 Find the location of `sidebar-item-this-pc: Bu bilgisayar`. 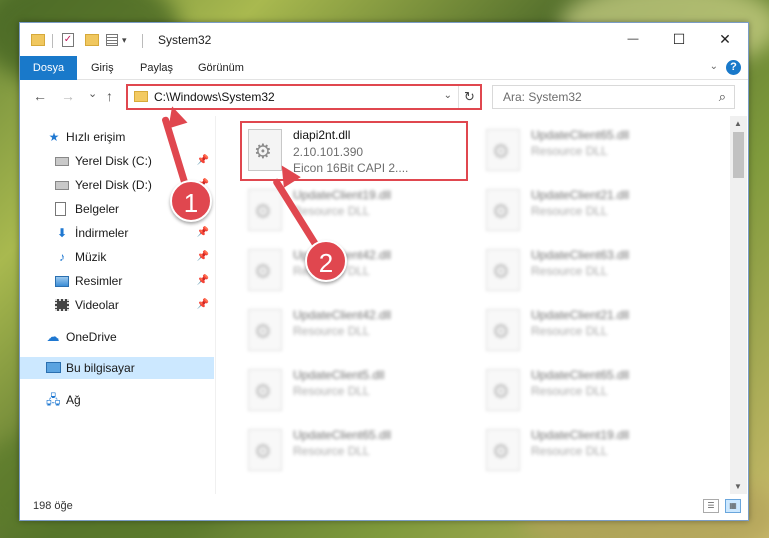

sidebar-item-this-pc: Bu bilgisayar is located at coordinates (117, 368).